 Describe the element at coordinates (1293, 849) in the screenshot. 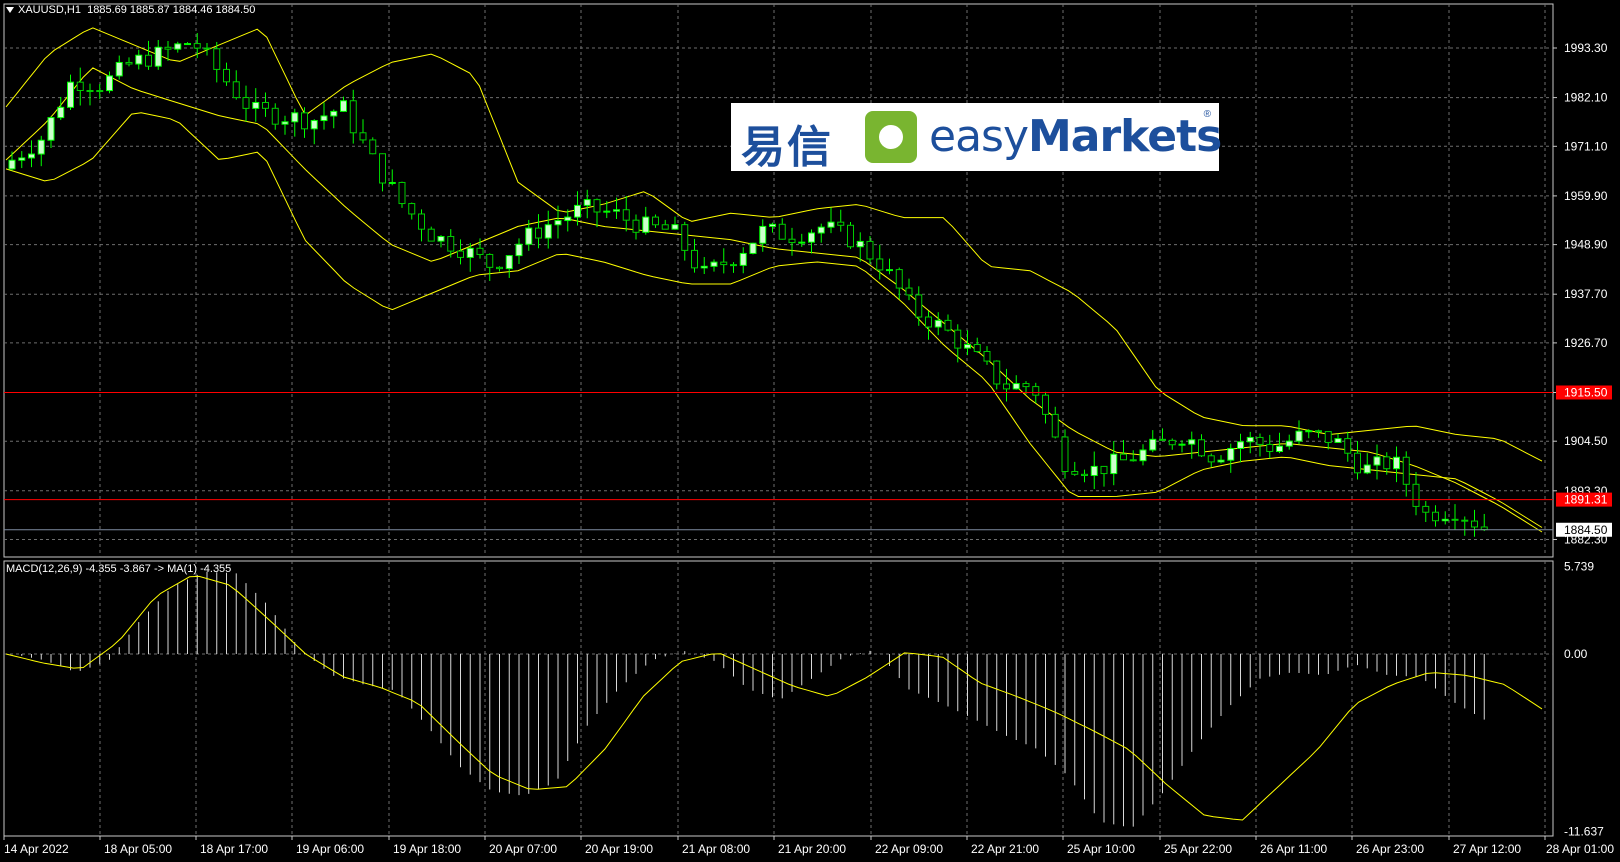

I see `x-tick-label: 26 Apr 11:00` at that location.